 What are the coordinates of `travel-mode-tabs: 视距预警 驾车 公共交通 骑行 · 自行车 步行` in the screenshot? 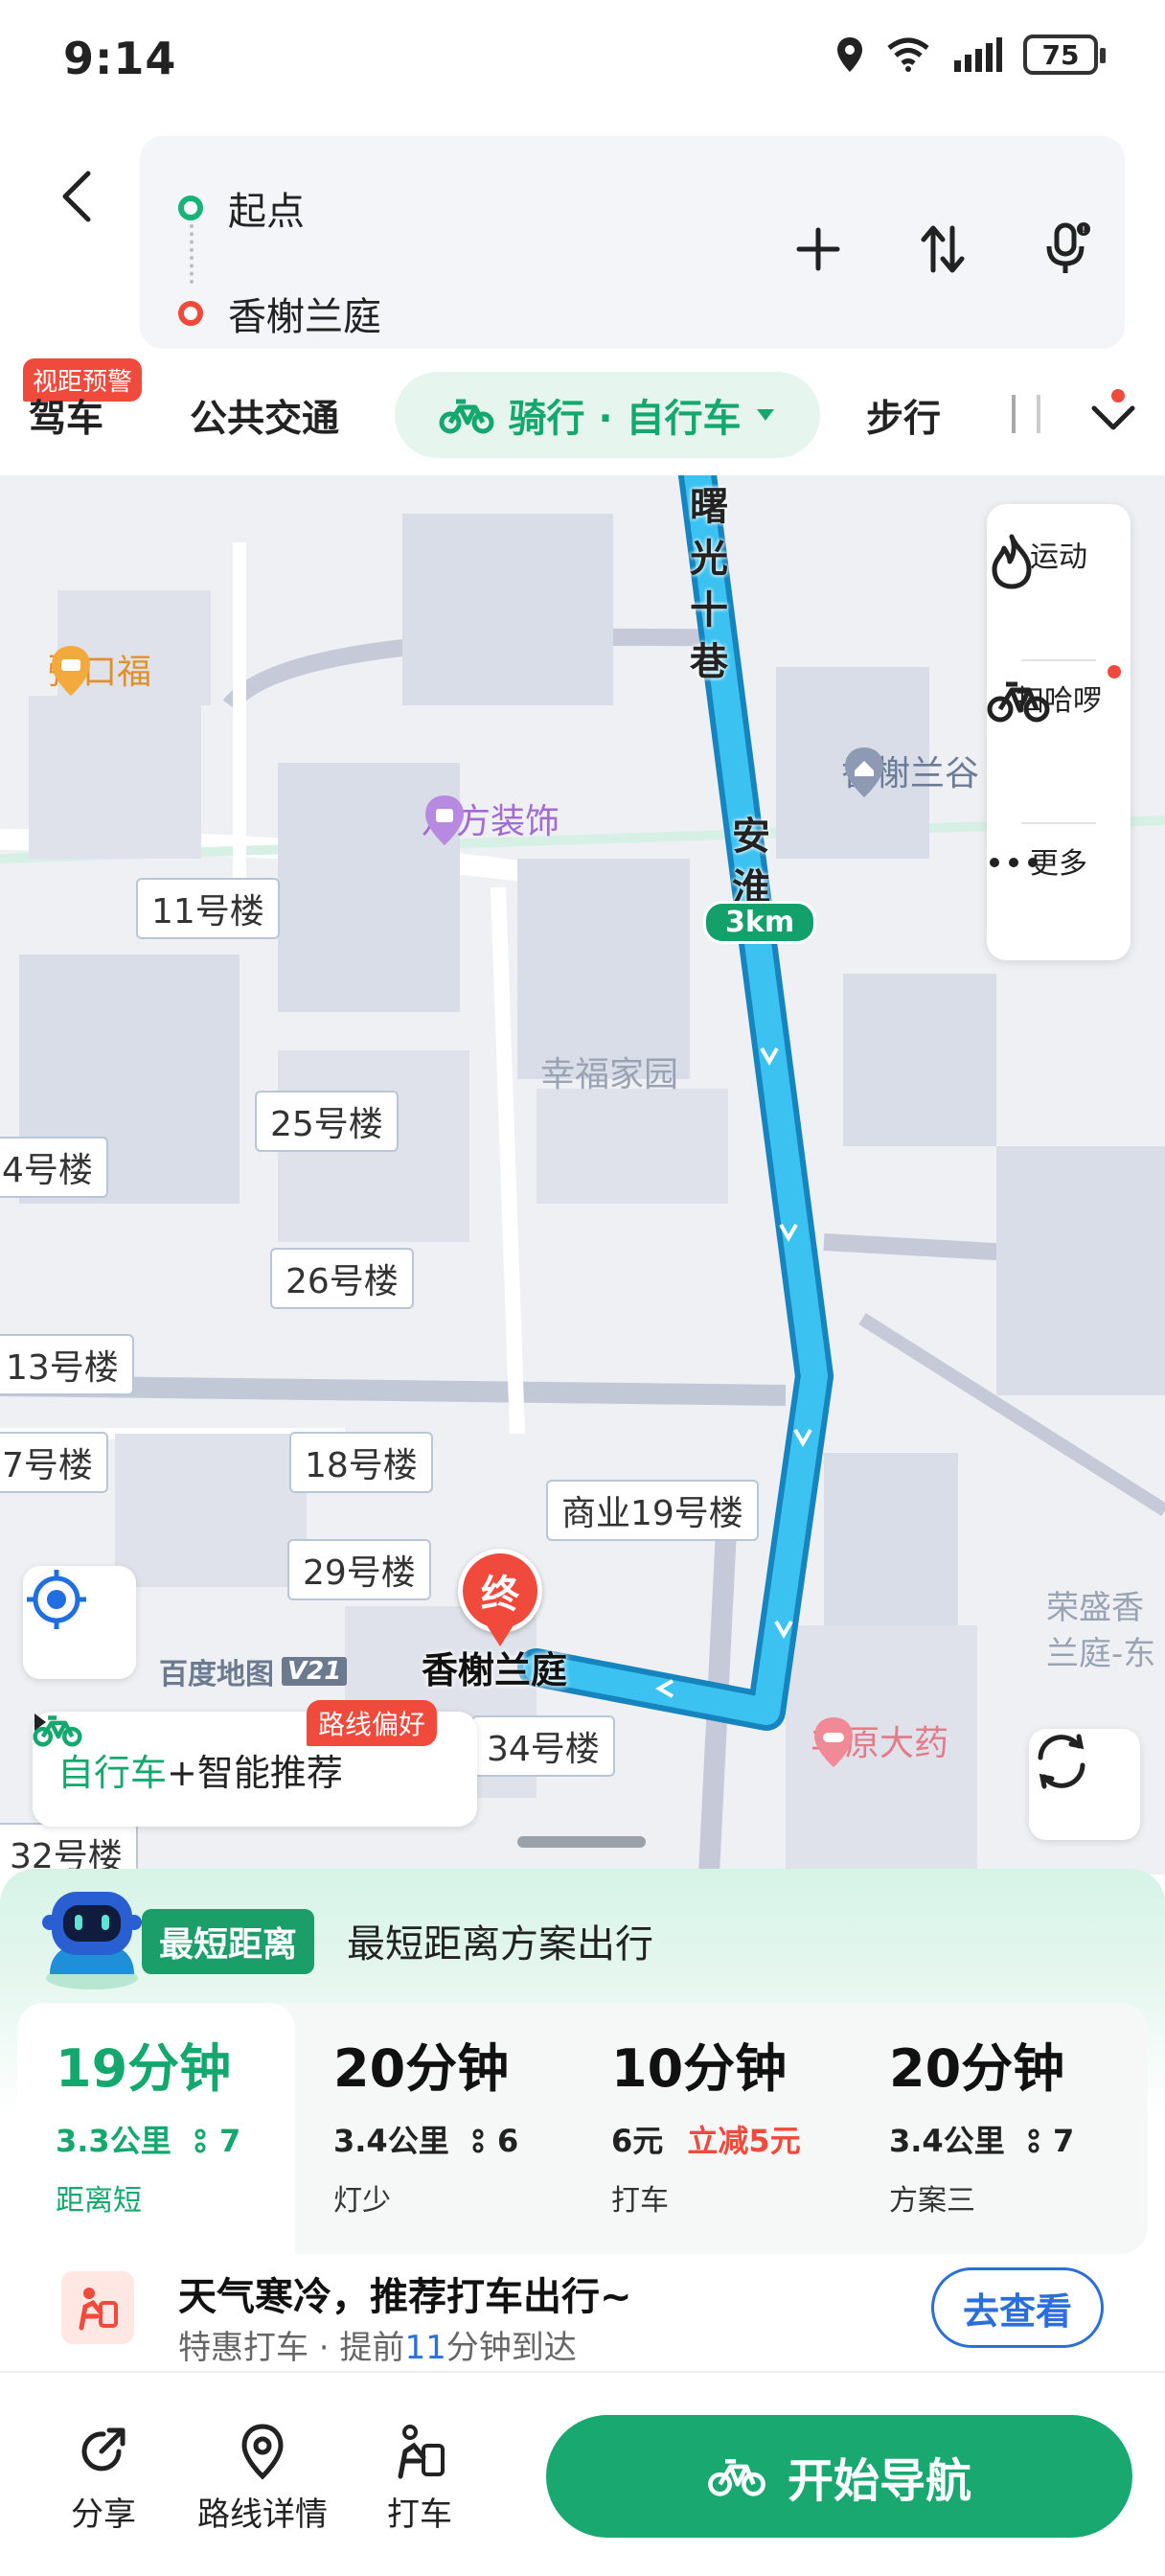 It's located at (582, 413).